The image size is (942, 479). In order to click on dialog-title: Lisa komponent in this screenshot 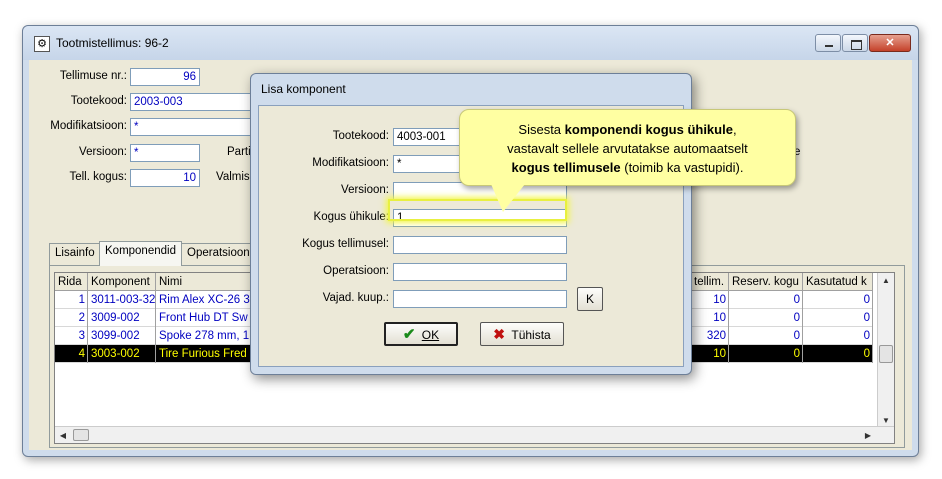, I will do `click(303, 89)`.